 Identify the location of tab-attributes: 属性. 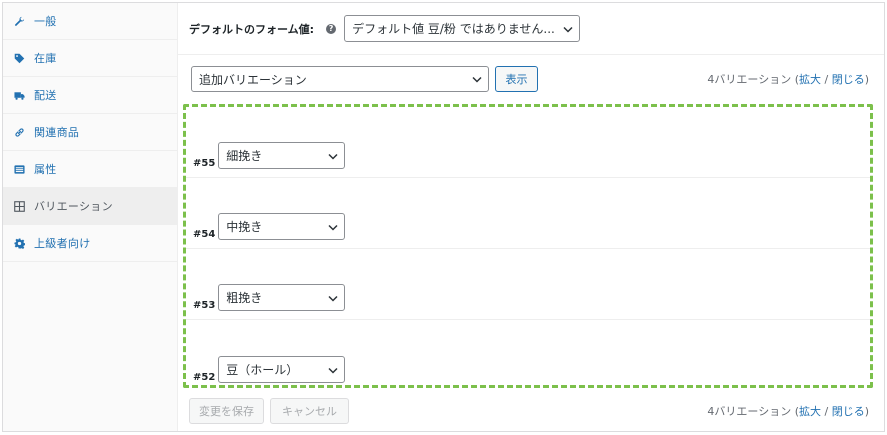
(90, 169).